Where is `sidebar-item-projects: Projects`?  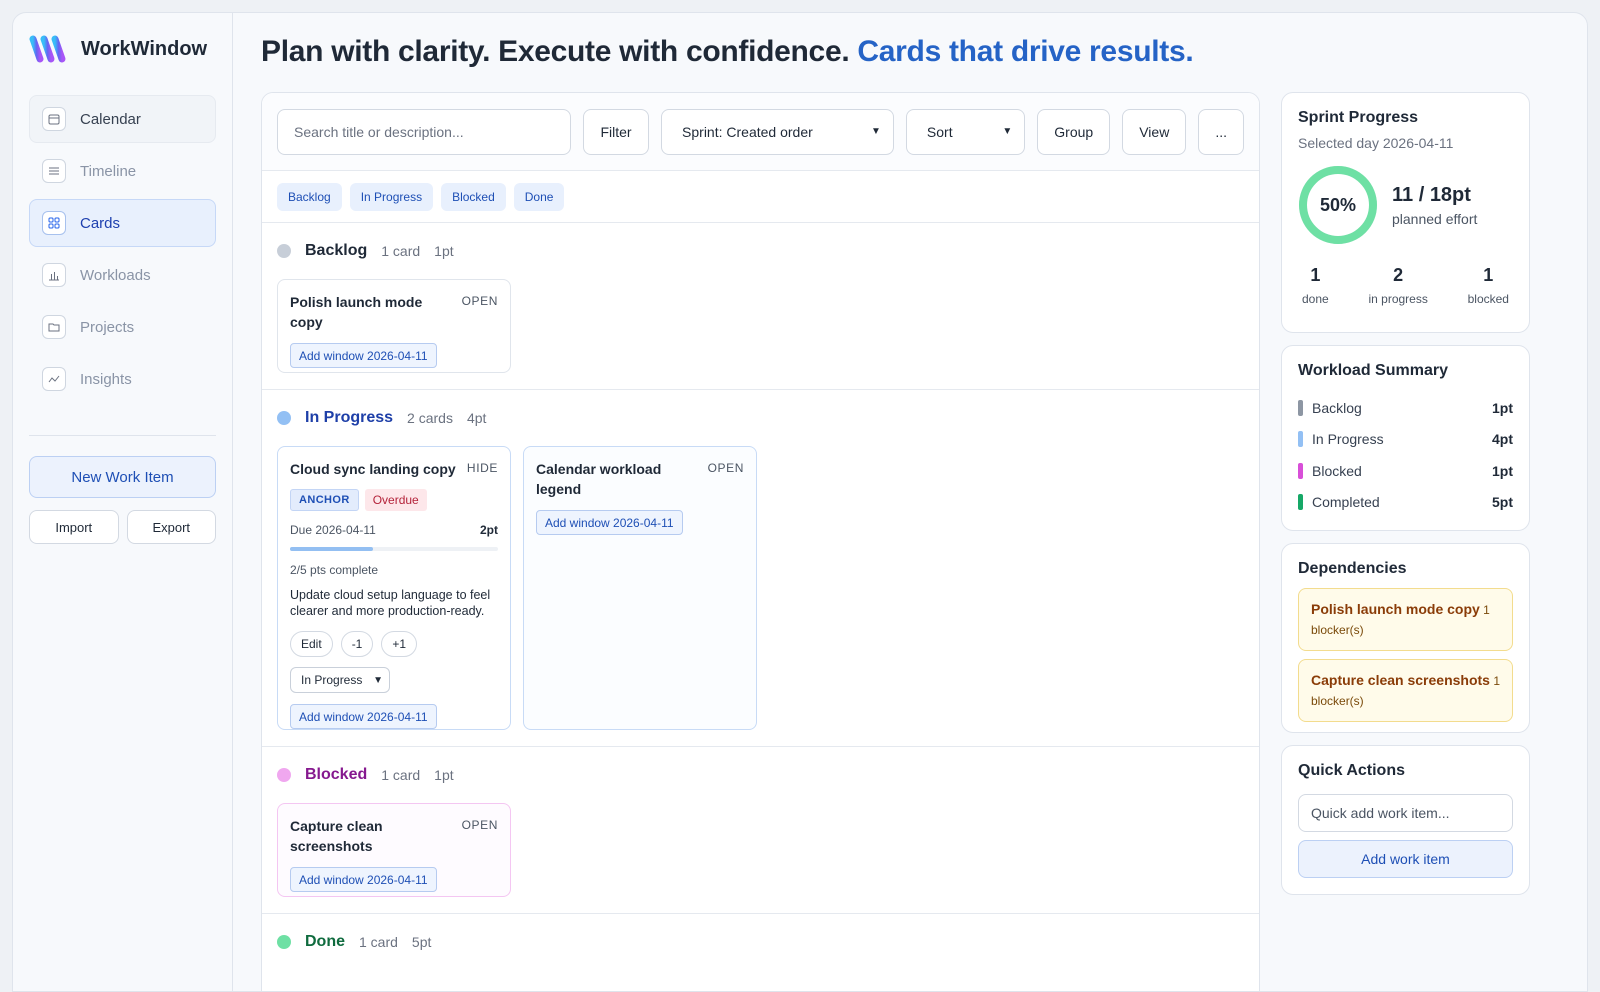 sidebar-item-projects: Projects is located at coordinates (122, 327).